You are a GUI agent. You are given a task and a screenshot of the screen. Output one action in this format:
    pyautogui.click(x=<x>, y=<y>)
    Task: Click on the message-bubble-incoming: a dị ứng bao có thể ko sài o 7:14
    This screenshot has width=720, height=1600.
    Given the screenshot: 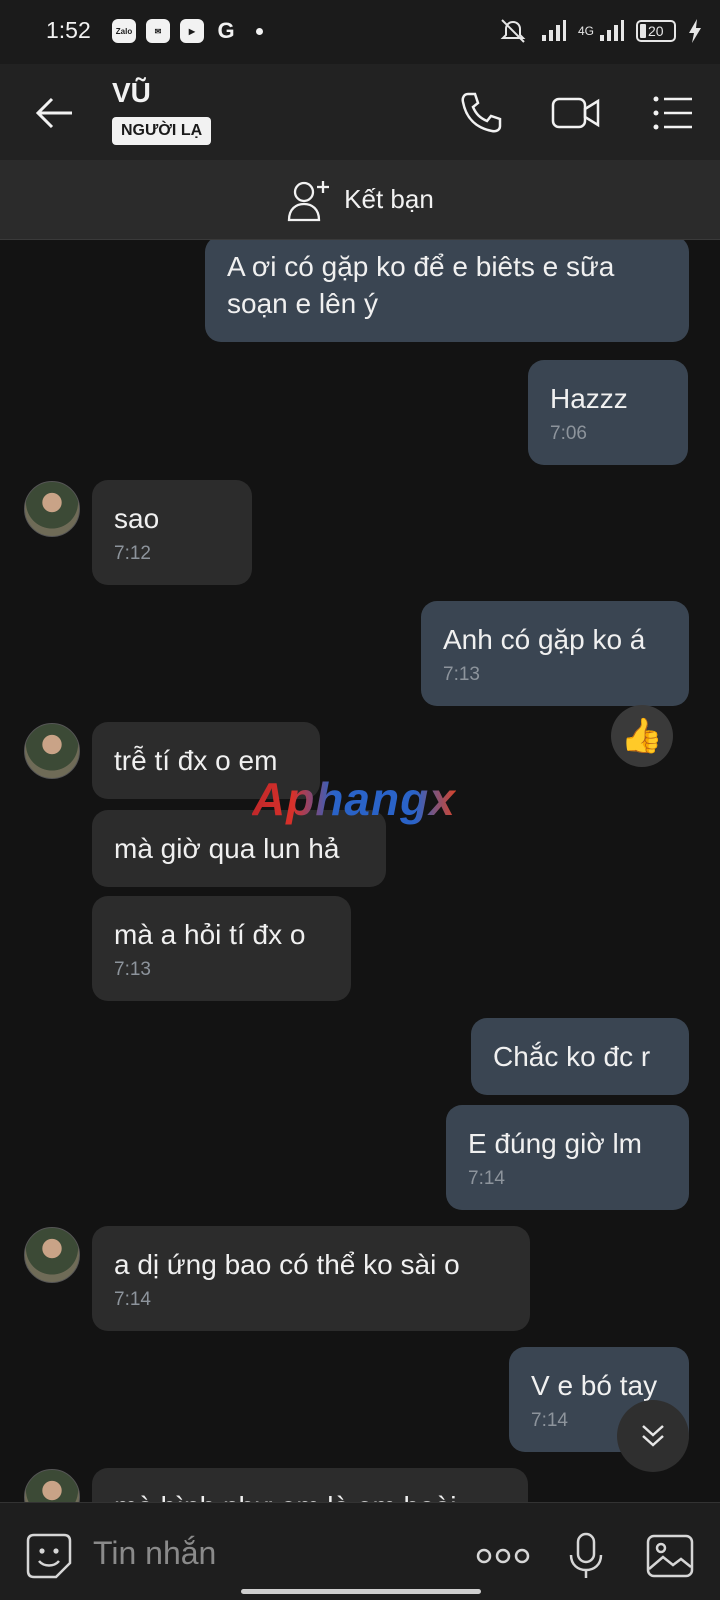 What is the action you would take?
    pyautogui.click(x=311, y=1278)
    